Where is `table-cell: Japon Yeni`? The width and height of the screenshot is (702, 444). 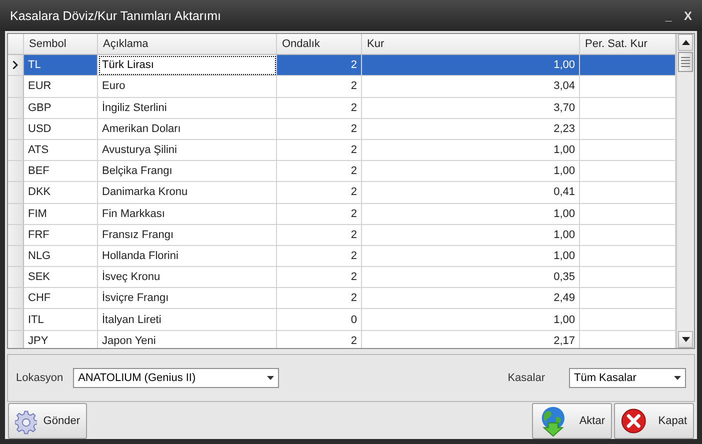
table-cell: Japon Yeni is located at coordinates (187, 339).